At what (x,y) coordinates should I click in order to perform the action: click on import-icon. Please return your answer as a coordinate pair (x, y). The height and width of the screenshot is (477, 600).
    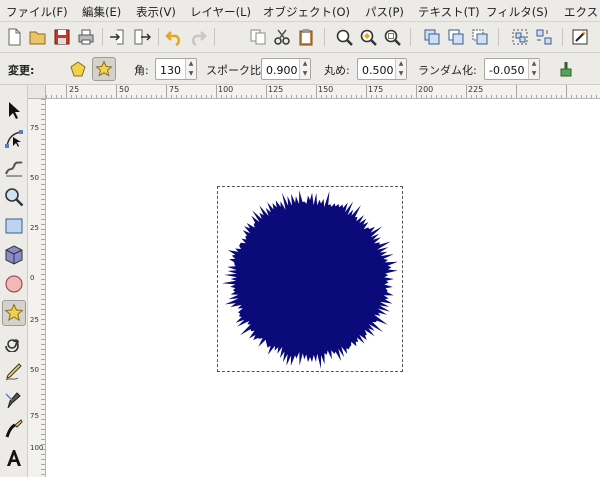
    Looking at the image, I should click on (118, 37).